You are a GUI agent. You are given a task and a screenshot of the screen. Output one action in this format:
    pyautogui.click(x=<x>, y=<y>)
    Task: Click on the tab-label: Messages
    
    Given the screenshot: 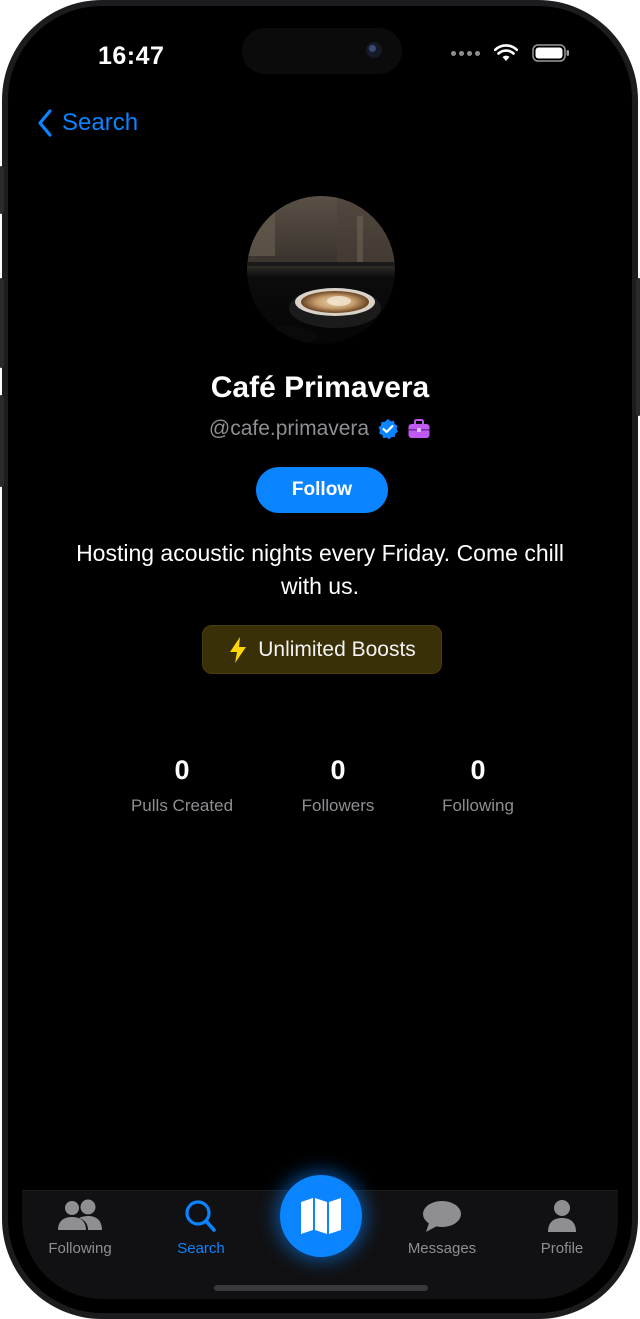 What is the action you would take?
    pyautogui.click(x=442, y=1248)
    